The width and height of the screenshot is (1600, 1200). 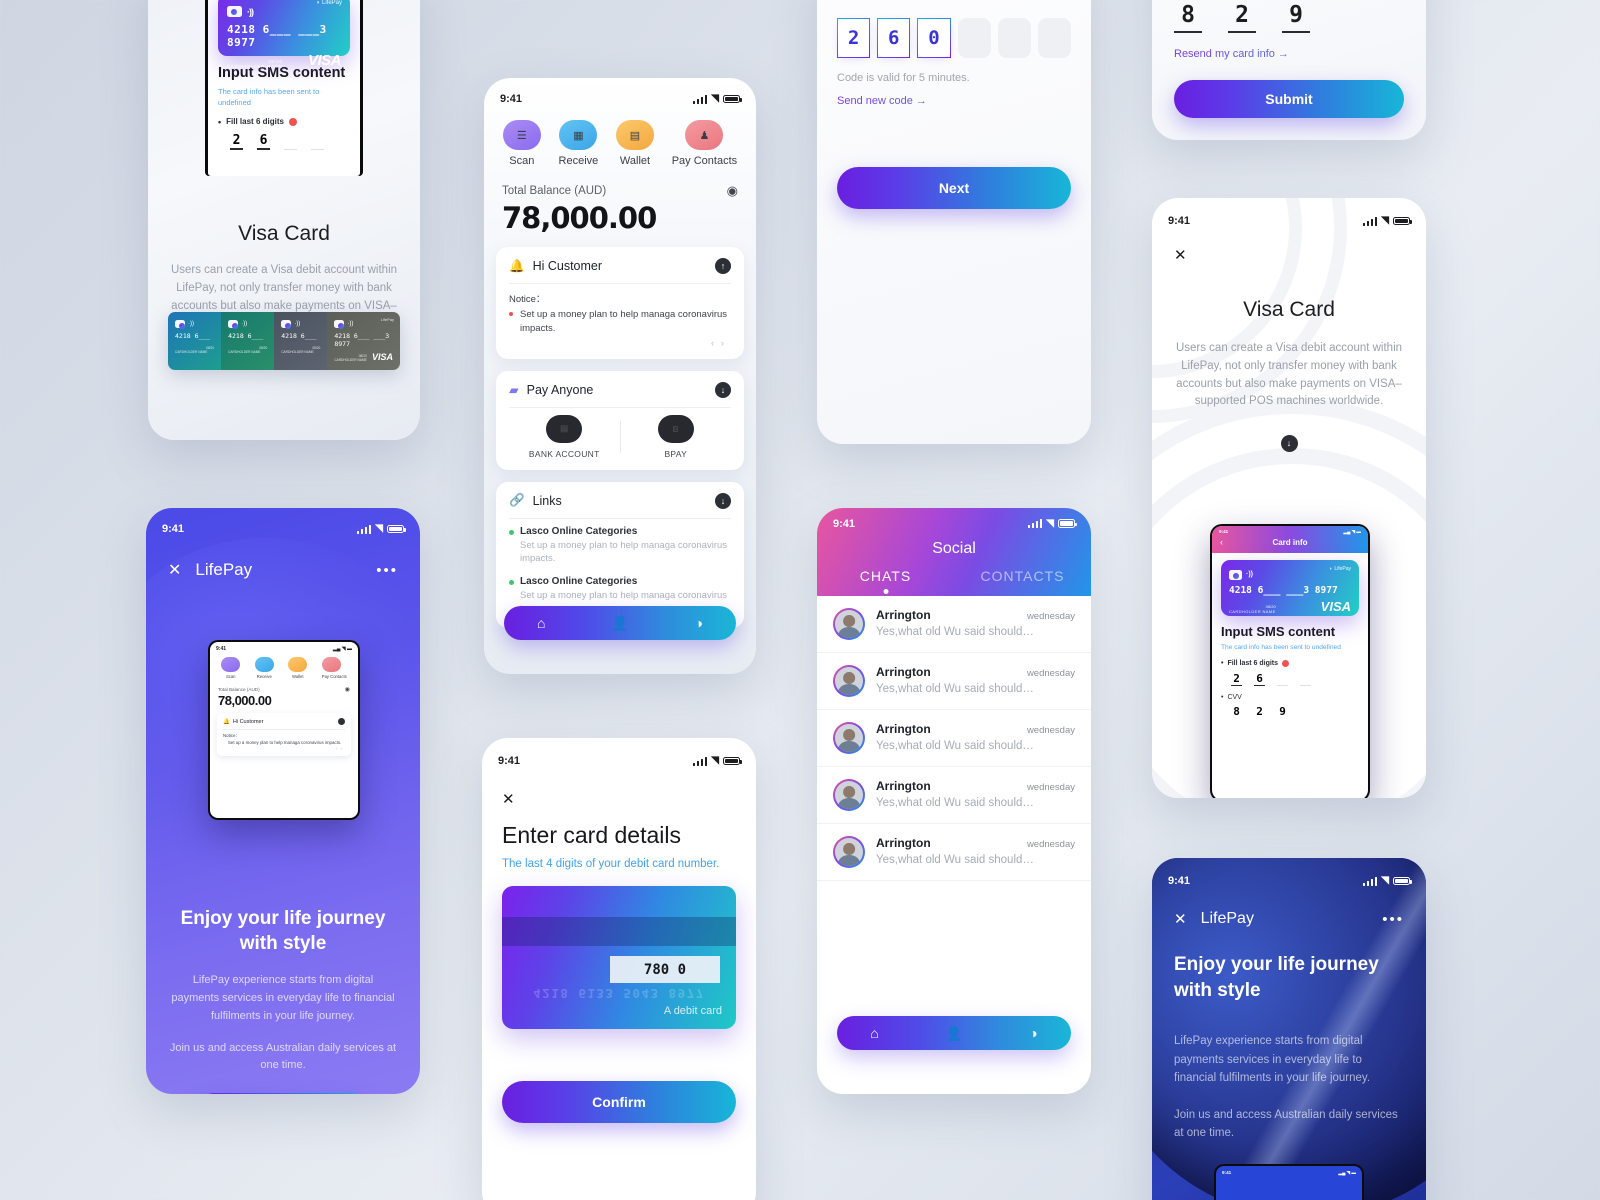 I want to click on chat-name: Arrington, so click(x=903, y=615).